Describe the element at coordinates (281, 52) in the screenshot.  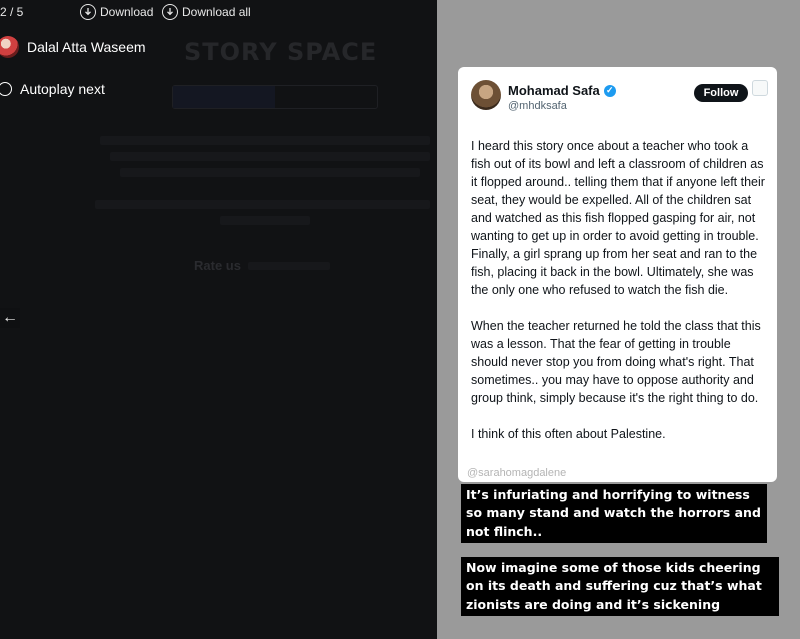
I see `background-title: STORY SPACE` at that location.